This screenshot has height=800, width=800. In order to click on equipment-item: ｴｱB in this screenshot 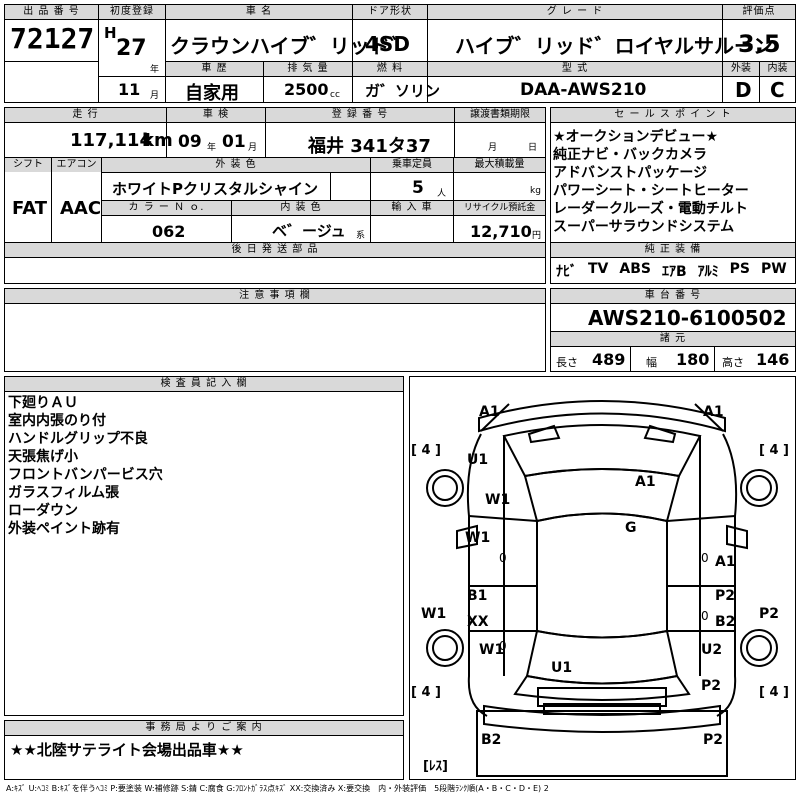, I will do `click(674, 272)`.